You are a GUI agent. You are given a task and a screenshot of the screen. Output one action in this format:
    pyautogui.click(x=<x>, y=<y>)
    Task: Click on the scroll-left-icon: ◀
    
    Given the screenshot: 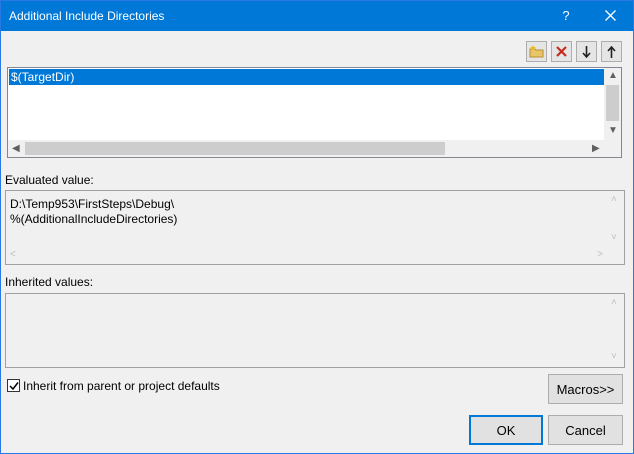 What is the action you would take?
    pyautogui.click(x=16, y=149)
    